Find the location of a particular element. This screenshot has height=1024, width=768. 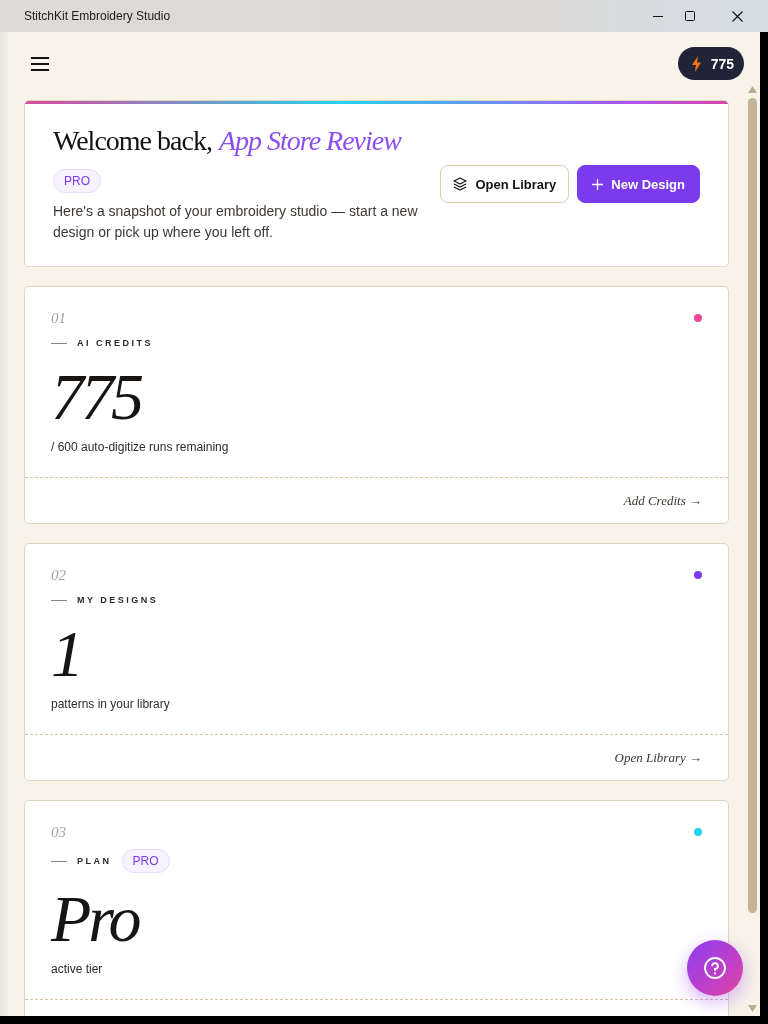

credits-pill: 775 is located at coordinates (710, 63).